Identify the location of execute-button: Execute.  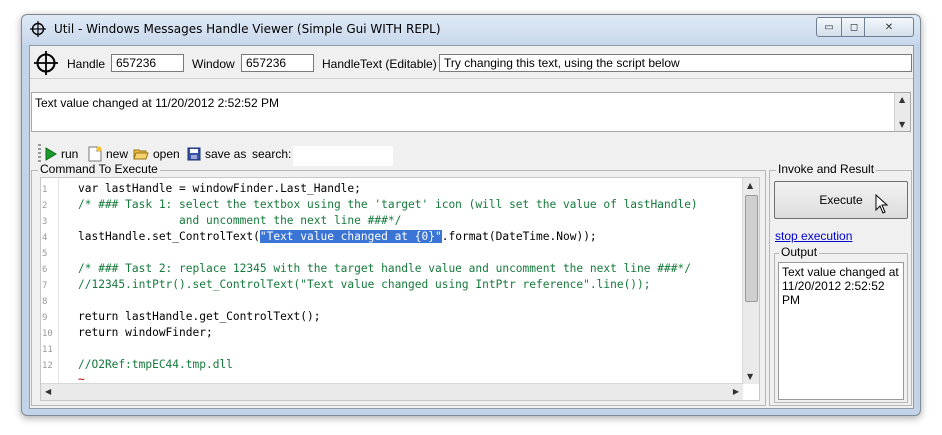
(841, 200).